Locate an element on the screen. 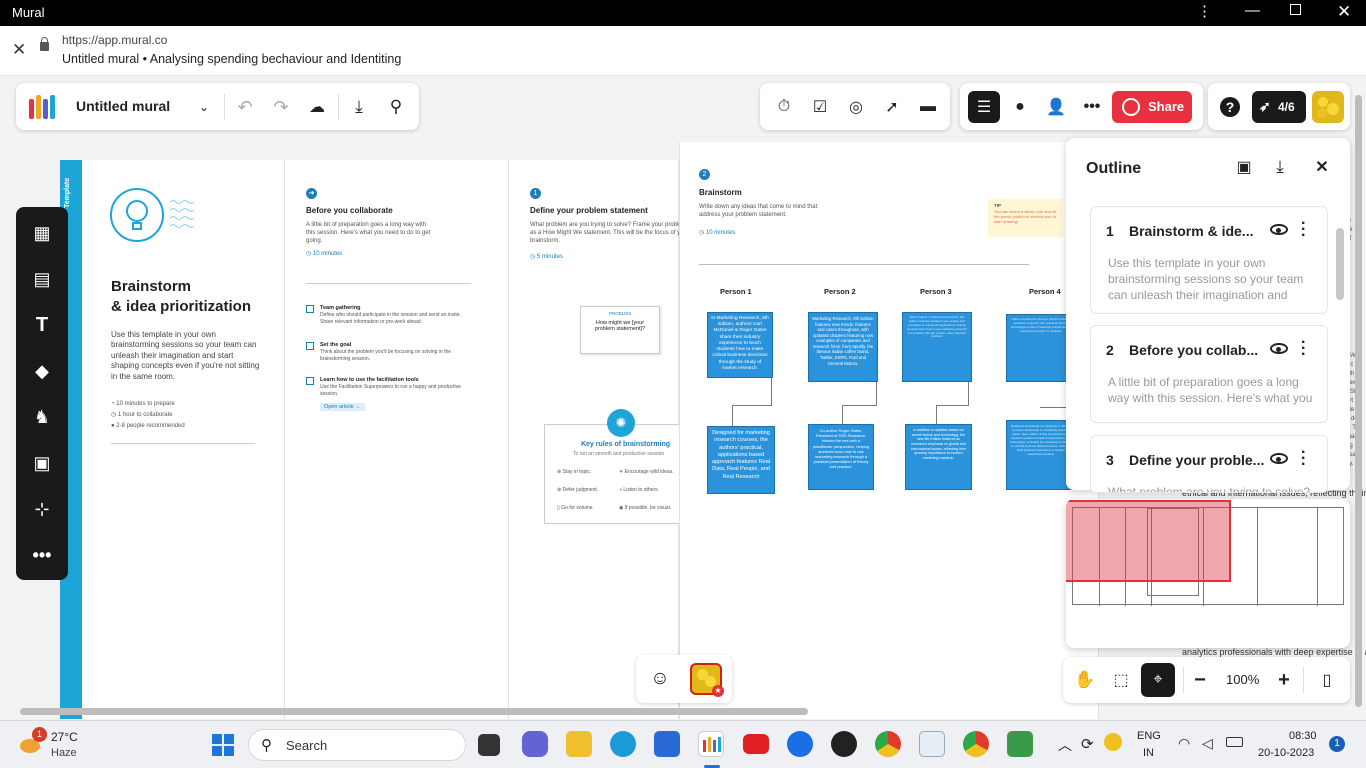 The width and height of the screenshot is (1366, 768). presentation-icon: ▣ is located at coordinates (1244, 167).